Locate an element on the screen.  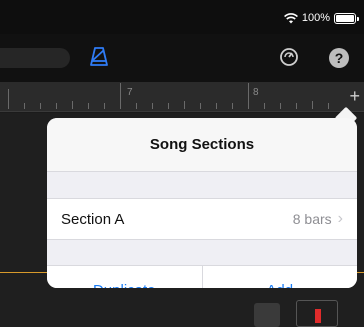
track-control is located at coordinates (267, 315).